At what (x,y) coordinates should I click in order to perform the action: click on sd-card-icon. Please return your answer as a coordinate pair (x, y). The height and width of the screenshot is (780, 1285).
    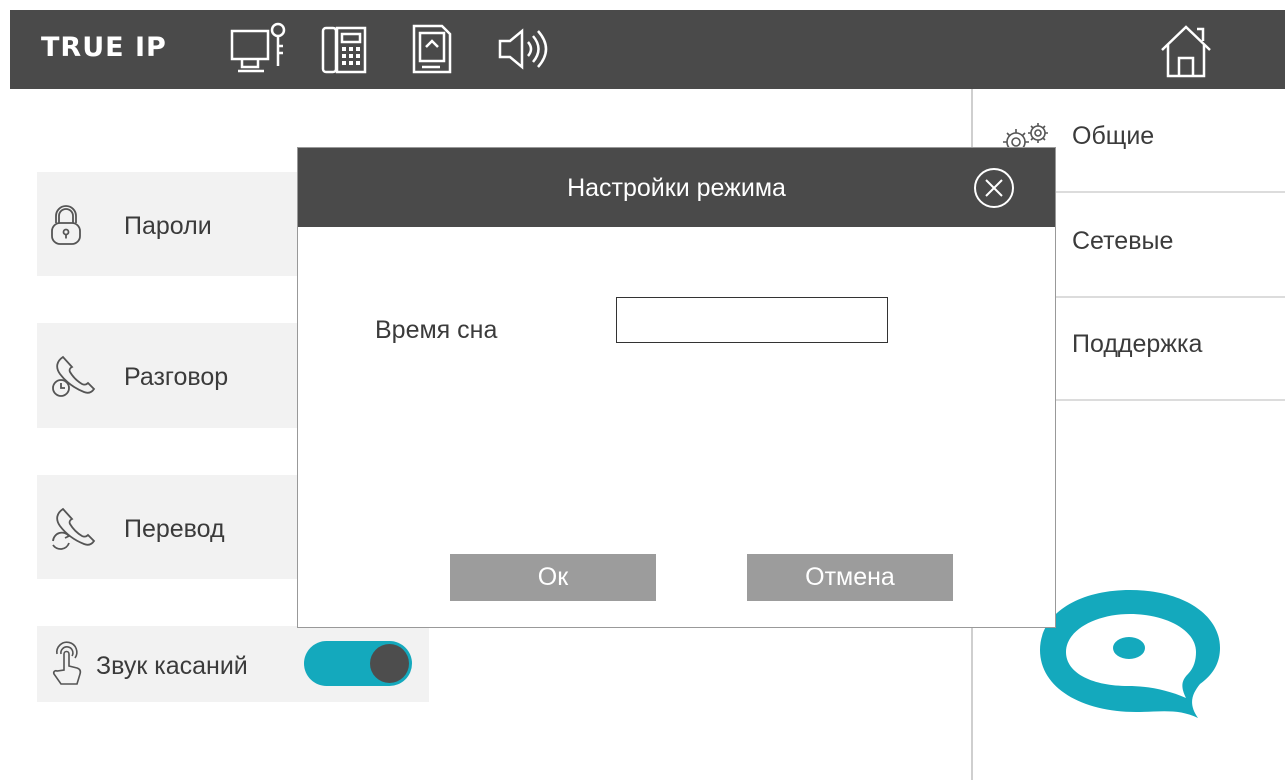
    Looking at the image, I should click on (431, 49).